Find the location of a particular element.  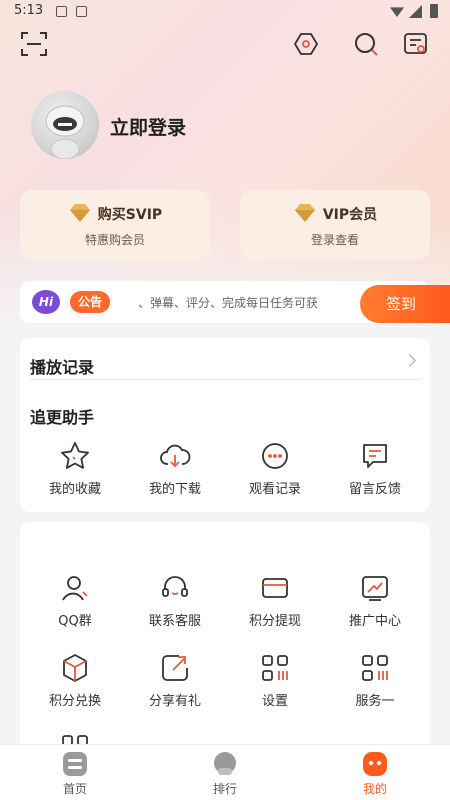

svip-card: 购买SVIP 特惠购会员 is located at coordinates (115, 225).